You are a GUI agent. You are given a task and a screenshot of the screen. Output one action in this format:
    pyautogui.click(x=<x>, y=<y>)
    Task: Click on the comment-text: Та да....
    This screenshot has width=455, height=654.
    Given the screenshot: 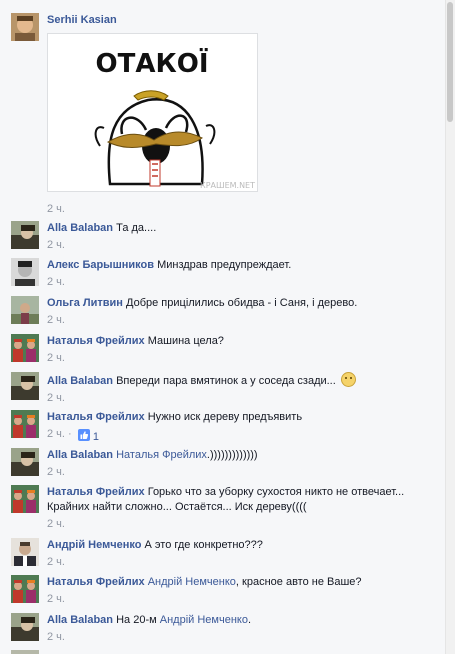 What is the action you would take?
    pyautogui.click(x=136, y=228)
    